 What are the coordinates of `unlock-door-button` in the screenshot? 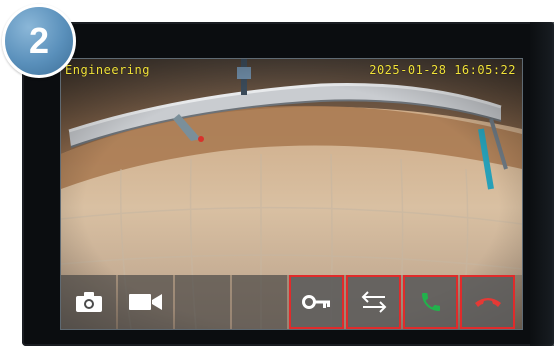 It's located at (316, 302).